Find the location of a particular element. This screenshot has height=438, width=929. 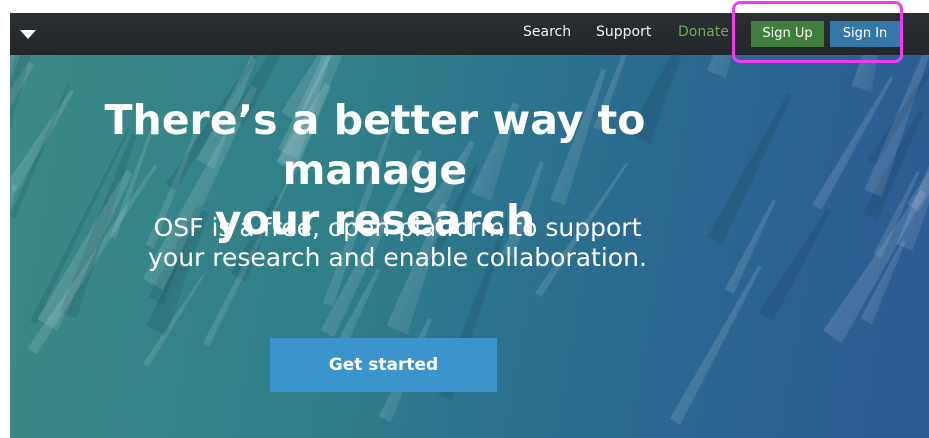

get-started-button: Get started is located at coordinates (383, 365).